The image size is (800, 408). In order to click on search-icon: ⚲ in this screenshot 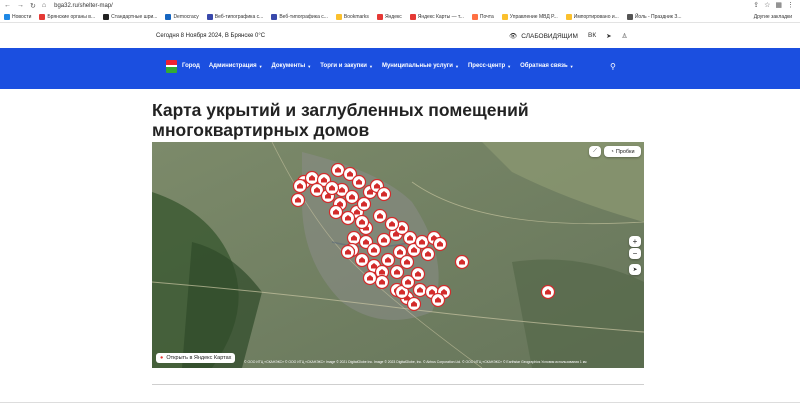, I will do `click(613, 66)`.